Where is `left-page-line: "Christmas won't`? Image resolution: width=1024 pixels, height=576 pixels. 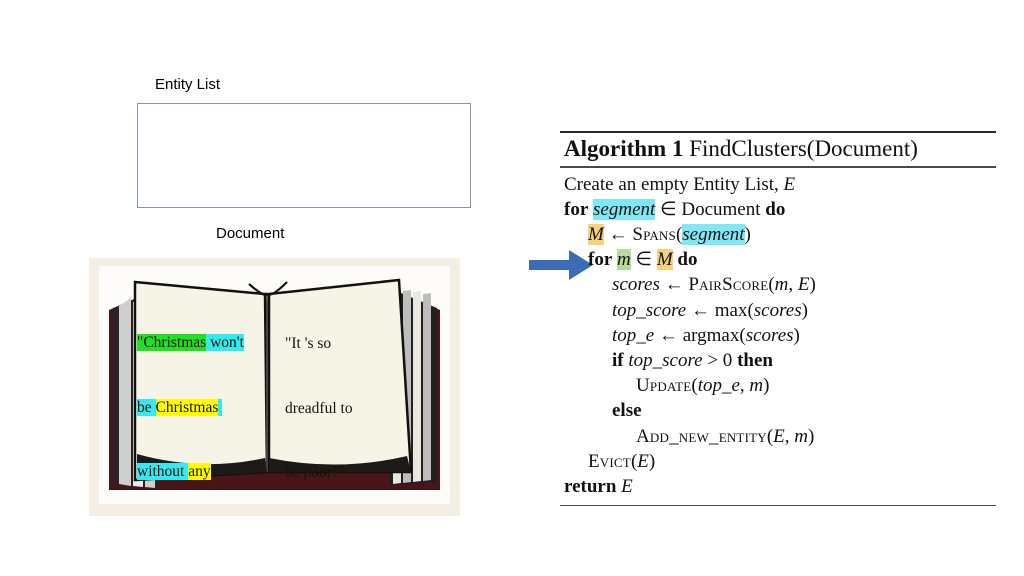 left-page-line: "Christmas won't is located at coordinates (207, 343).